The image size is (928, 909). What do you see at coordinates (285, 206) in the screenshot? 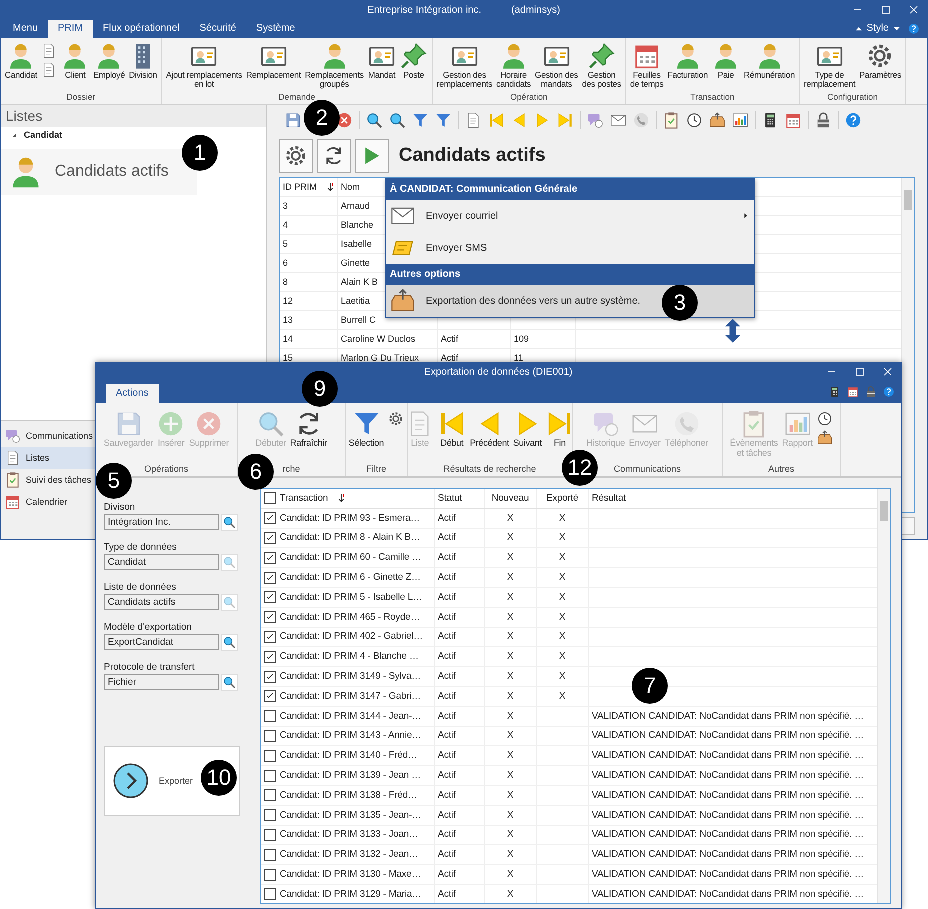
I see `table-cell: 3` at bounding box center [285, 206].